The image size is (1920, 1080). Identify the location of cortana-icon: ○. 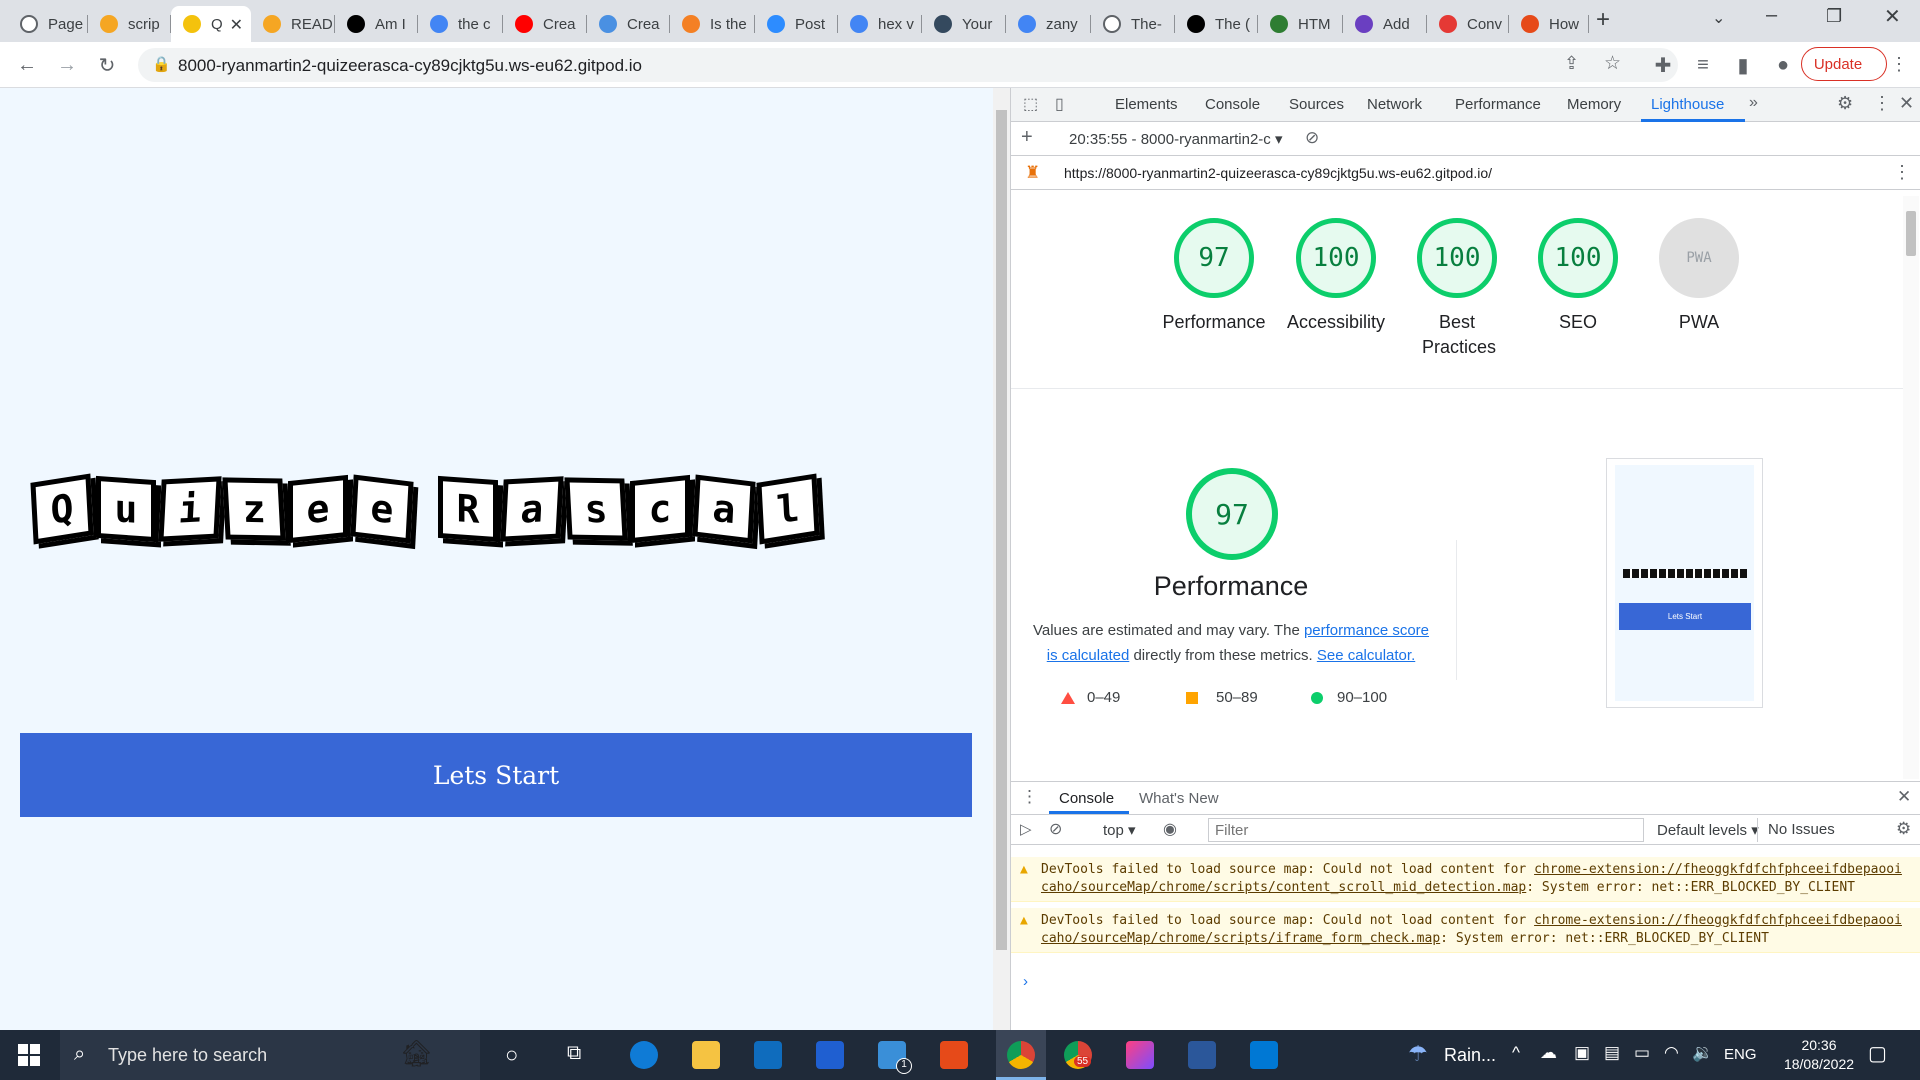
(511, 1055).